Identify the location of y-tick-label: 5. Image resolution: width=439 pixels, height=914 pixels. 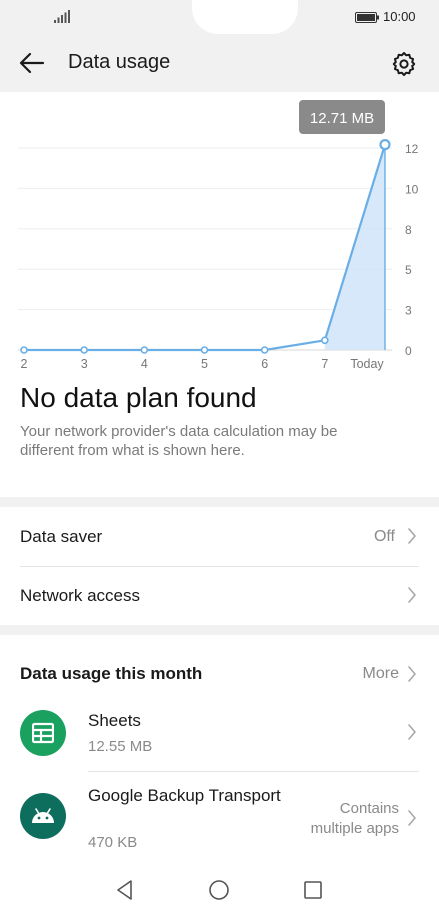
(408, 270).